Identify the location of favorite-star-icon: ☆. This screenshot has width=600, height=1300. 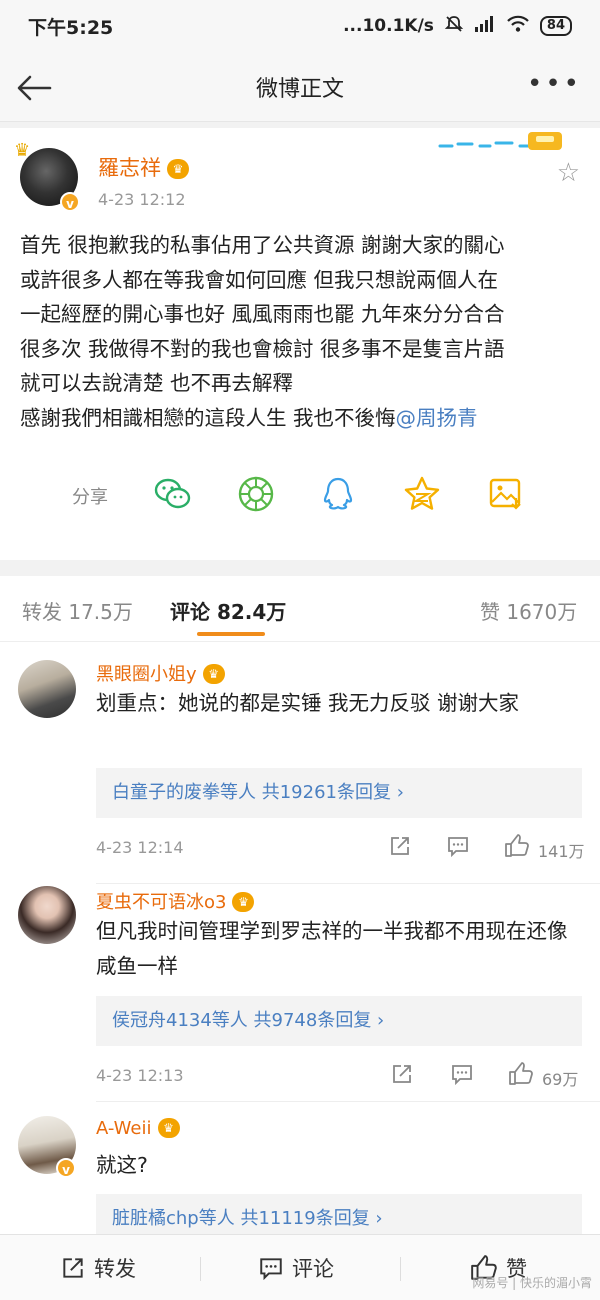
(568, 173).